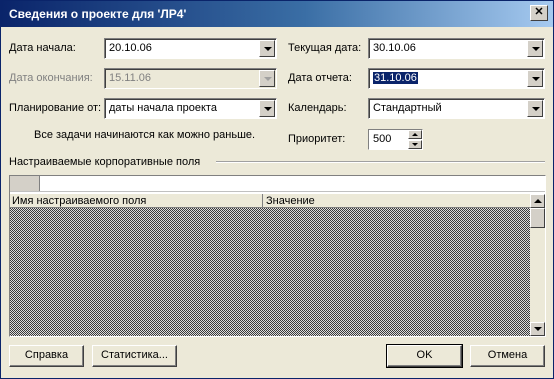 The width and height of the screenshot is (554, 379). I want to click on start-date-combo: 20.10.06, so click(190, 48).